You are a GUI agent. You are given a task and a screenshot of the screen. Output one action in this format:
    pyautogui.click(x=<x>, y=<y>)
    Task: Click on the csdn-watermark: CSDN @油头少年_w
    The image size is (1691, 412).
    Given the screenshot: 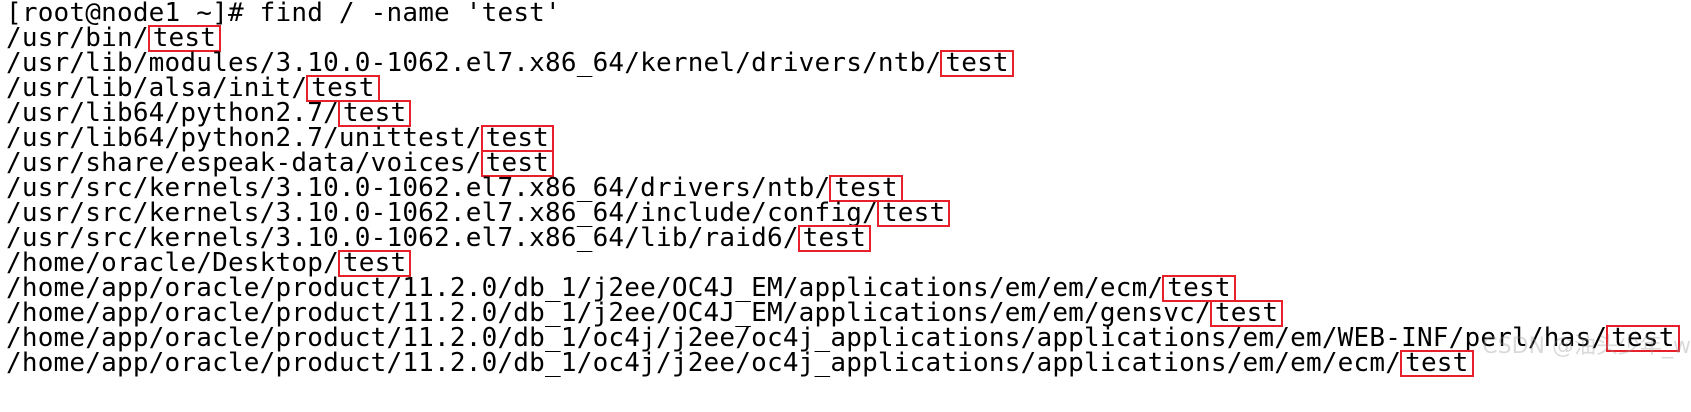 What is the action you would take?
    pyautogui.click(x=1586, y=346)
    